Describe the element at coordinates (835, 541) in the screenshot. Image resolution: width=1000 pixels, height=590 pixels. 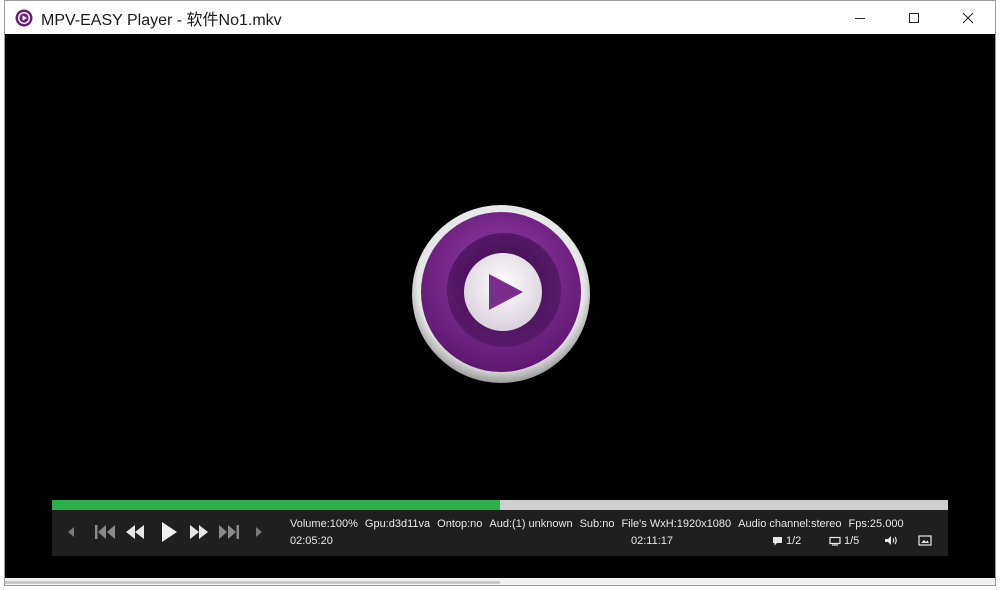
I see `video-track-icon` at that location.